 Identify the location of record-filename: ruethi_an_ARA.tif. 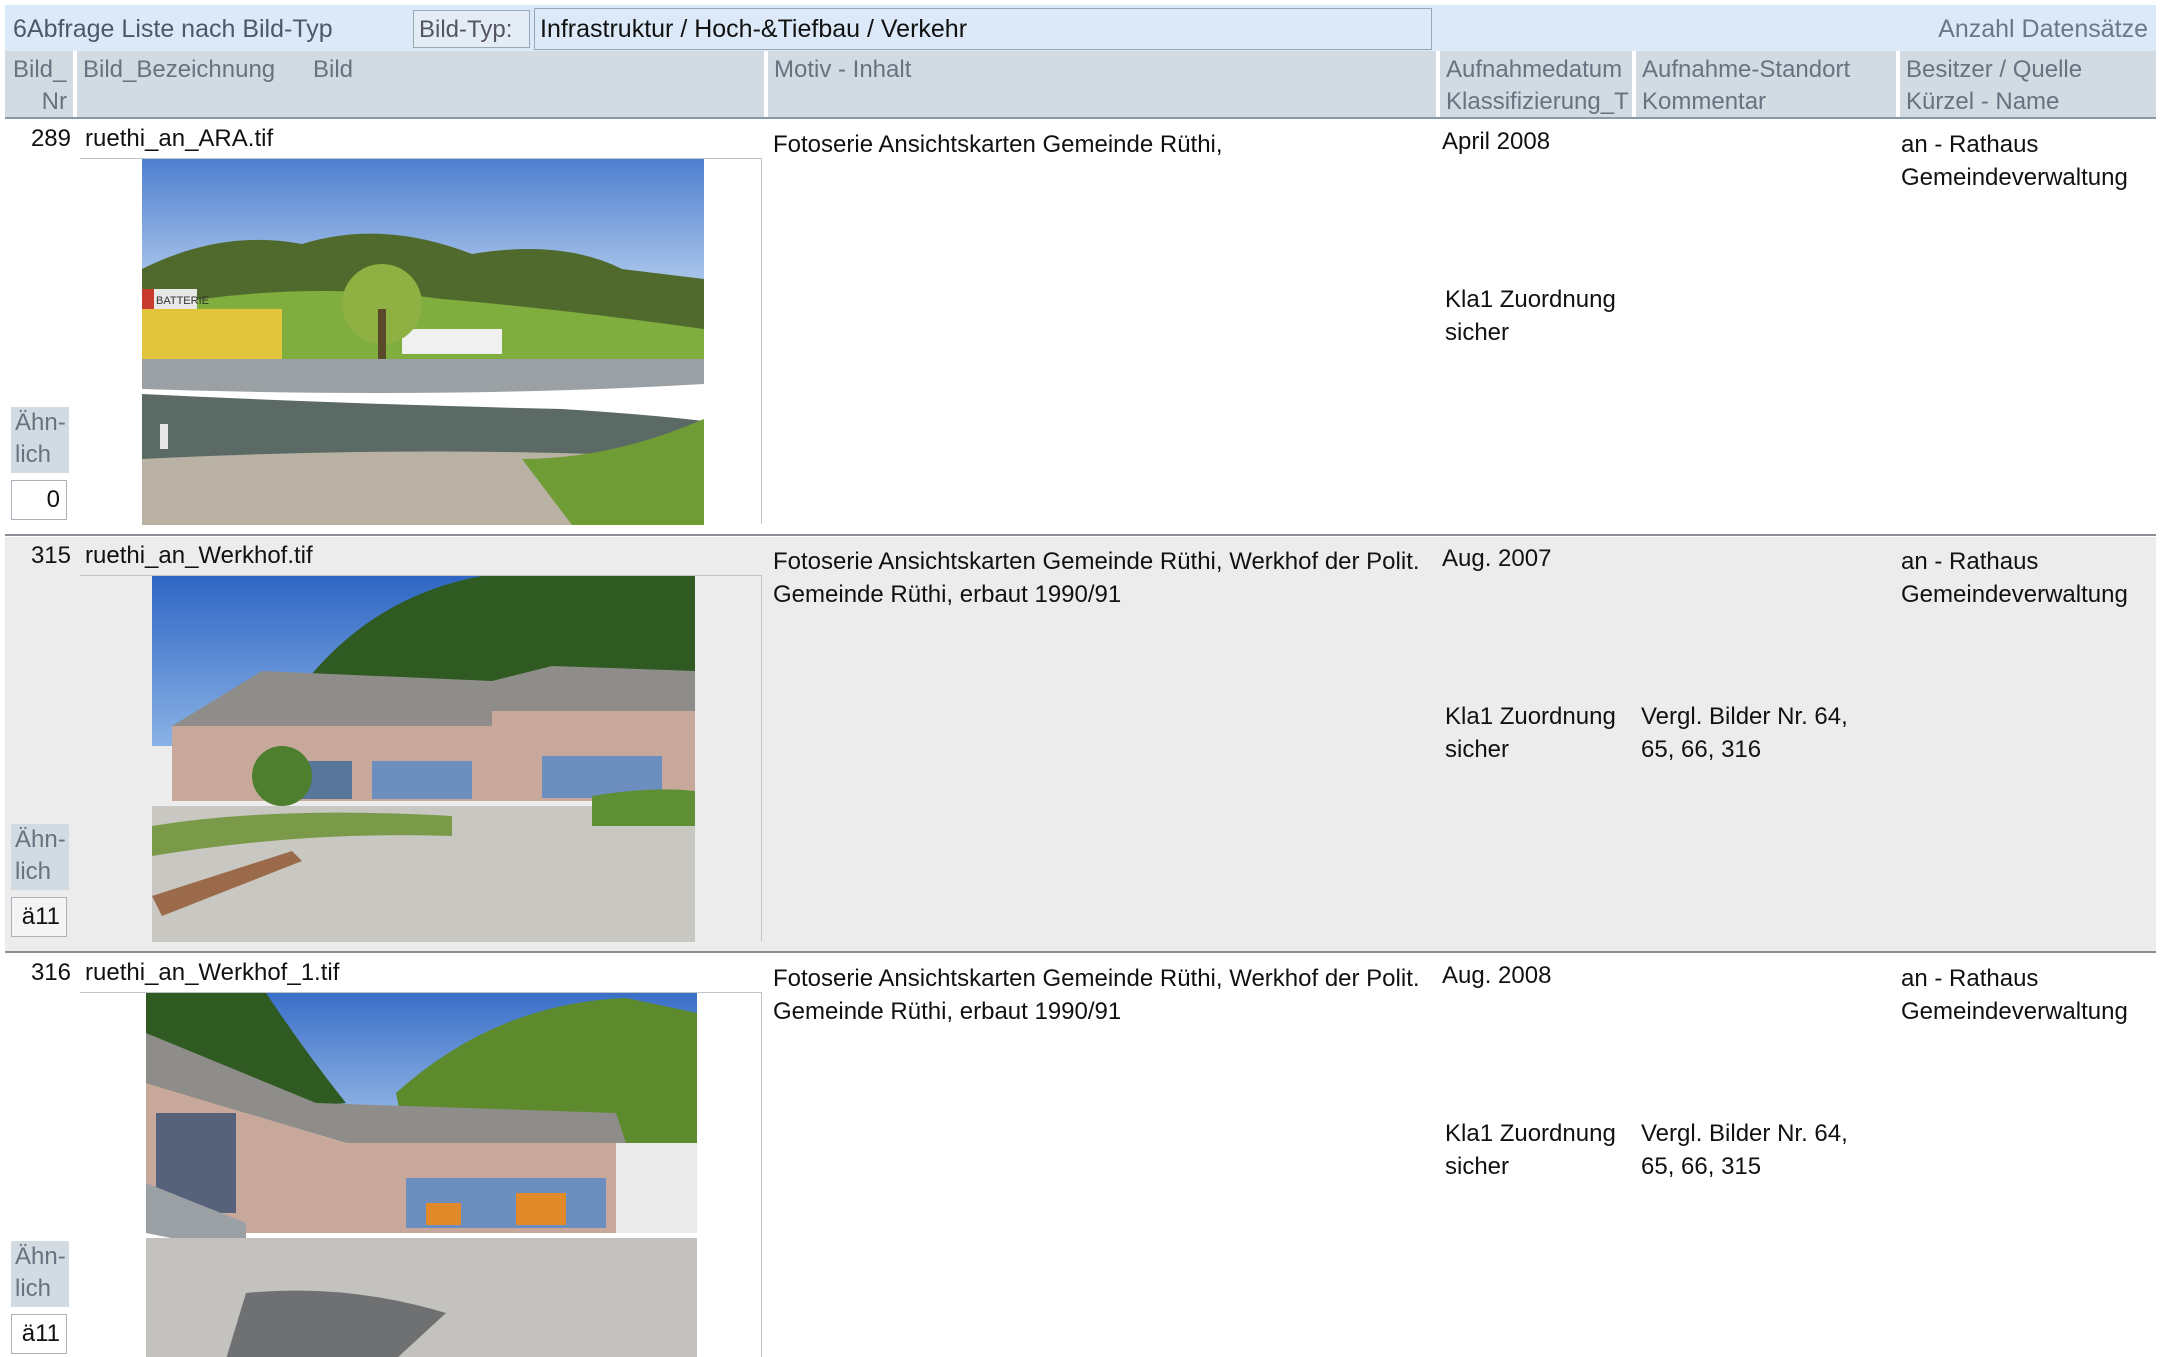
(179, 138).